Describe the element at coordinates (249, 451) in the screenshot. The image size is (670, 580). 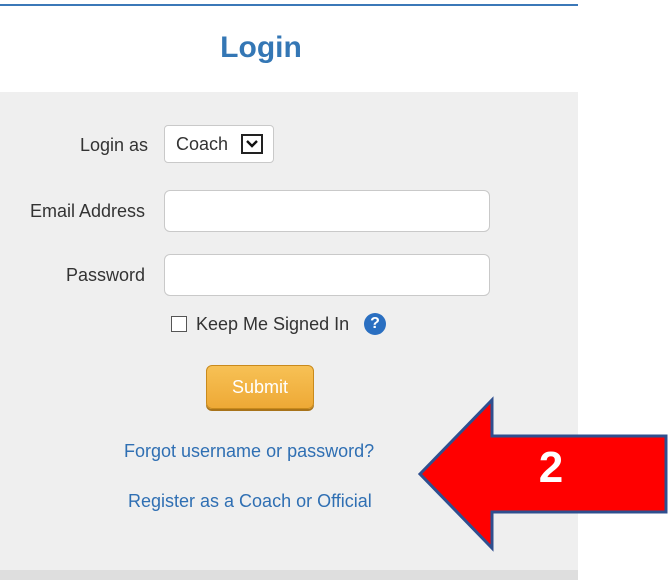
I see `forgot-password-link: Forgot username or password?` at that location.